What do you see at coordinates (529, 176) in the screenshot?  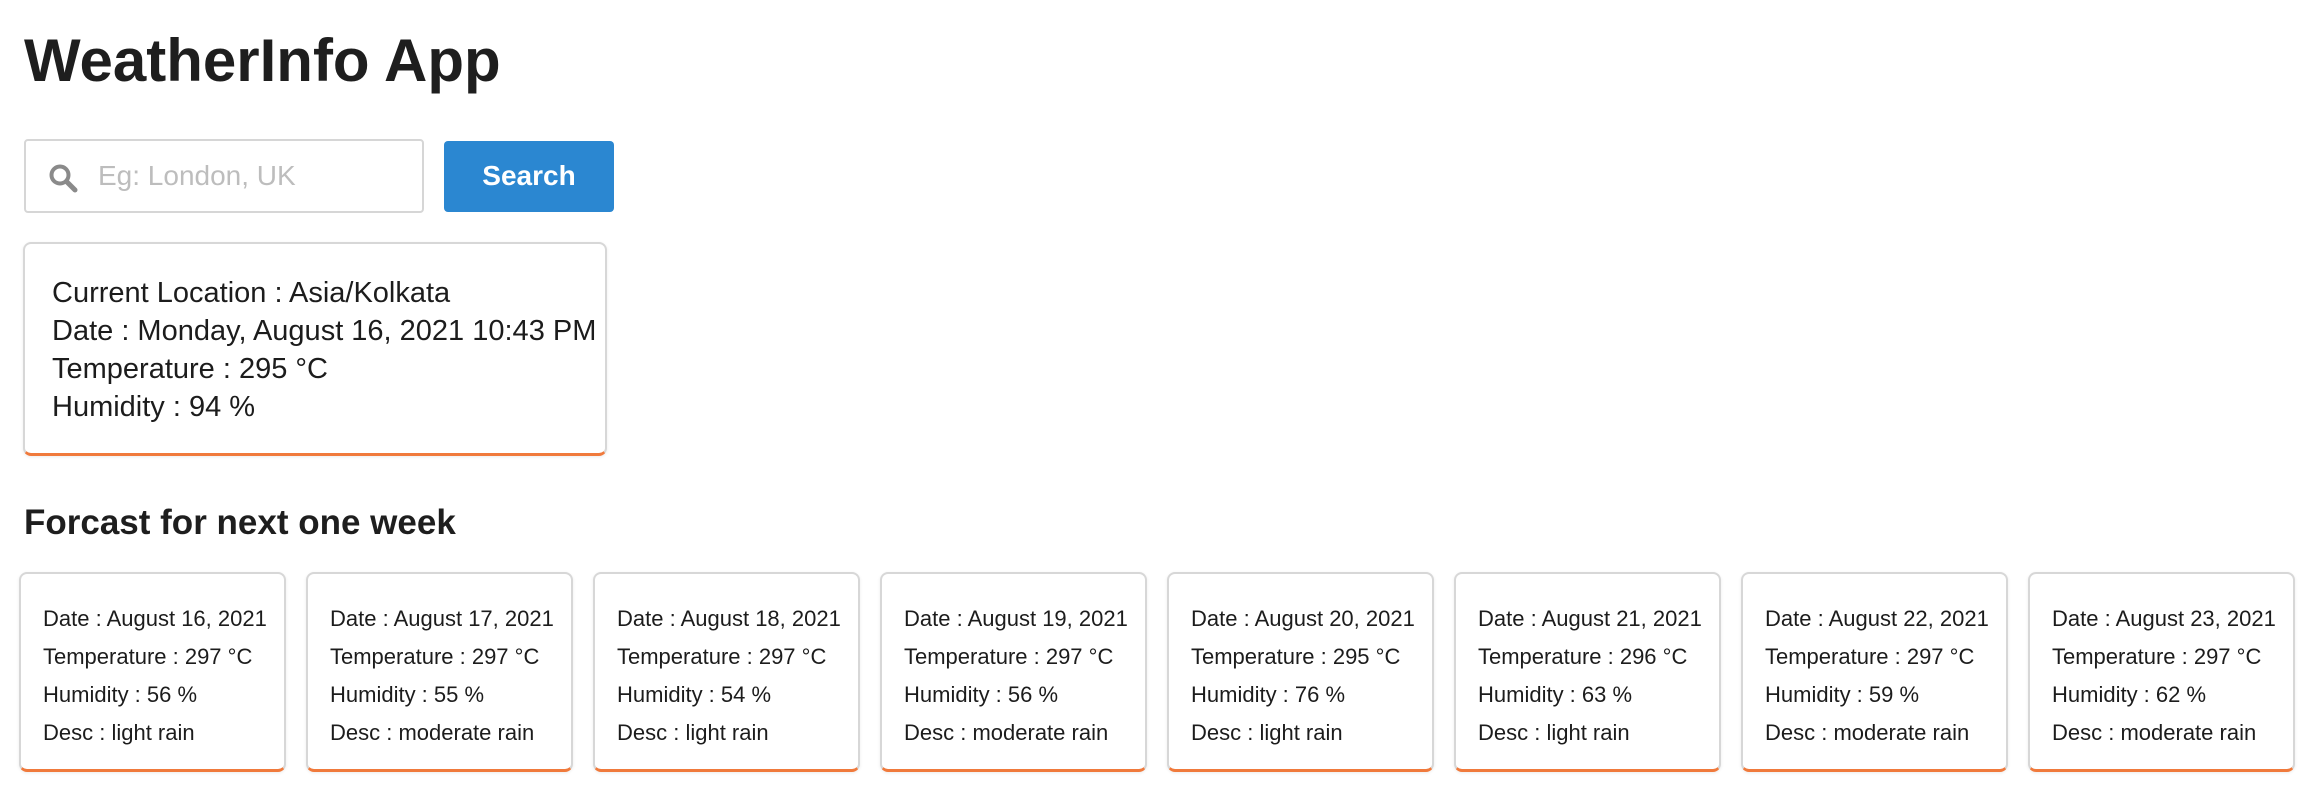 I see `search-button: Search` at bounding box center [529, 176].